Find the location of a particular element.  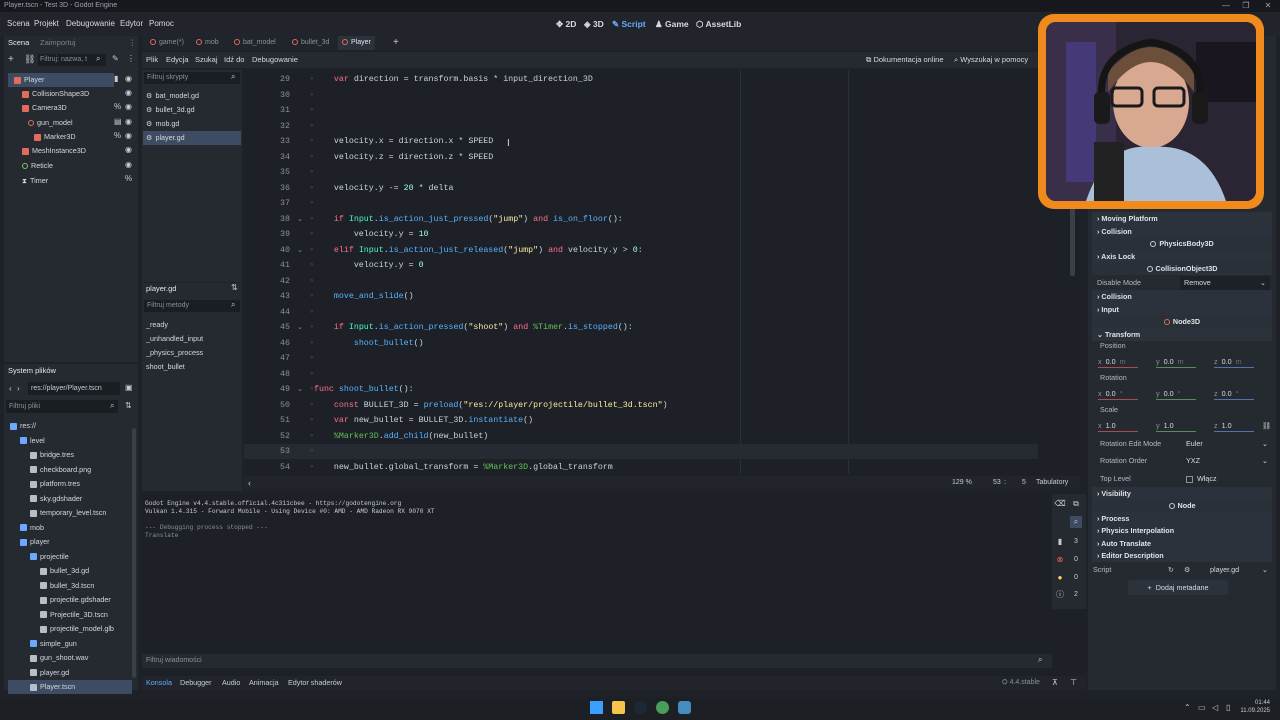

scene-tab: game(*) is located at coordinates (167, 43).